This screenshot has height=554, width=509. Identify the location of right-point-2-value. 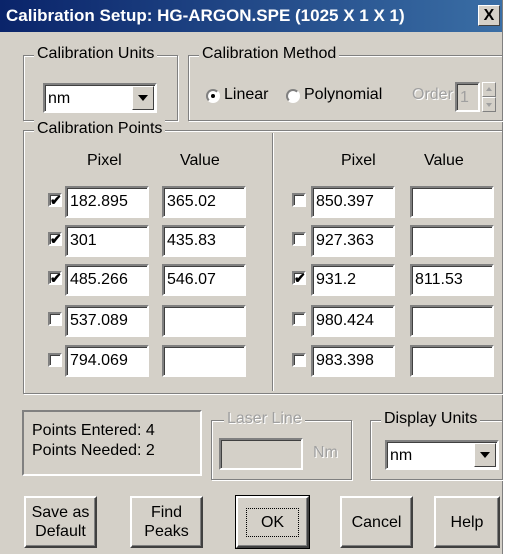
(452, 241).